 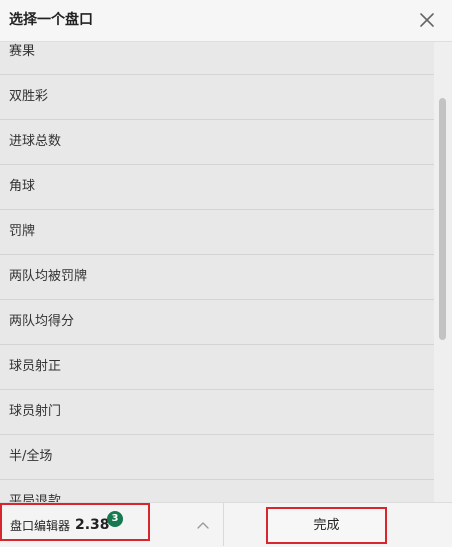 I want to click on market-list-item-label: 球员射门, so click(x=35, y=411).